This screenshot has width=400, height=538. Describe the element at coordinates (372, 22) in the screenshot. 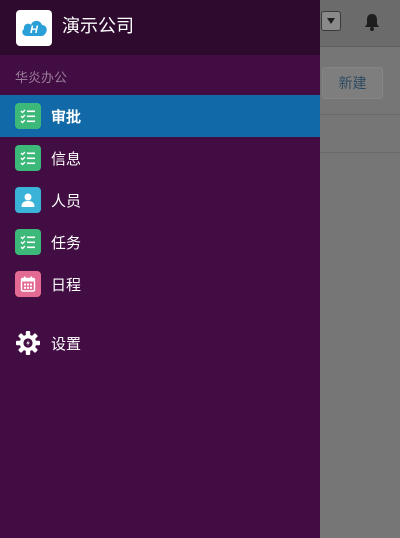

I see `bell-icon` at that location.